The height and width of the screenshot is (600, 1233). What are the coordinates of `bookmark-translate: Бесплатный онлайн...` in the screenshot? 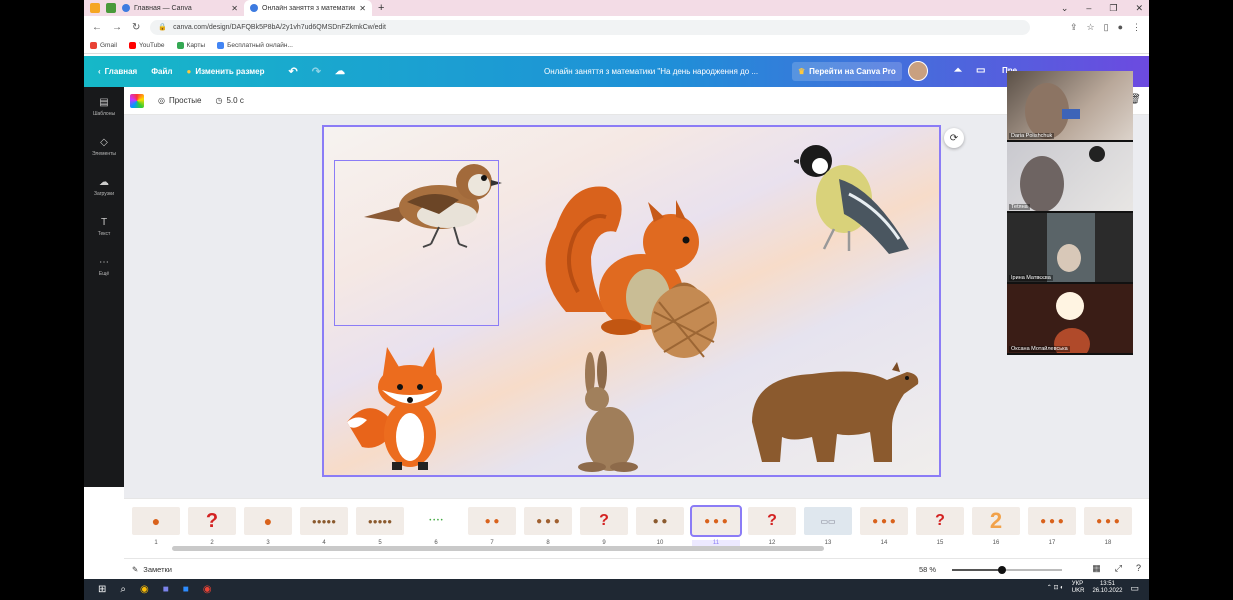 It's located at (255, 45).